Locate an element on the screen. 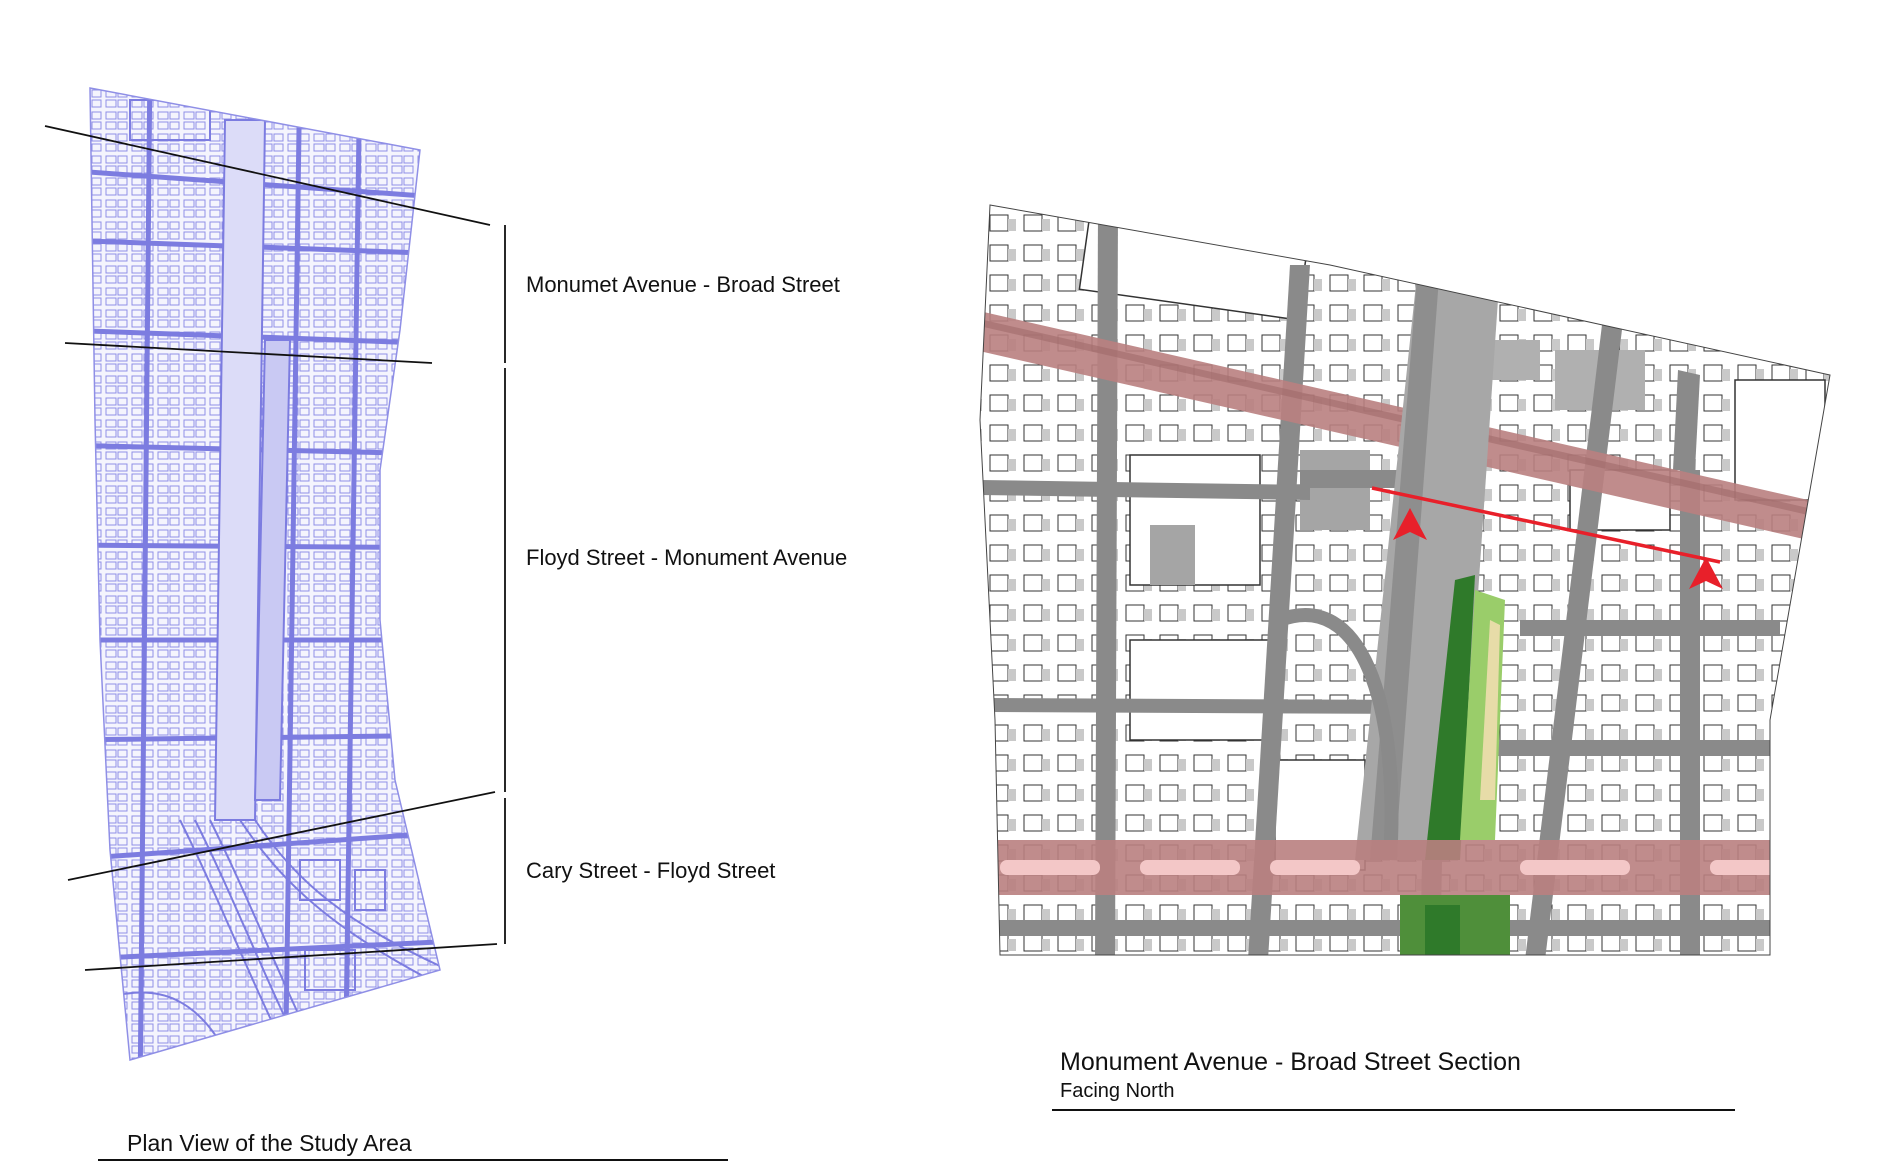  segment-label-cary-floyd: Cary Street - Floyd Street is located at coordinates (651, 870).